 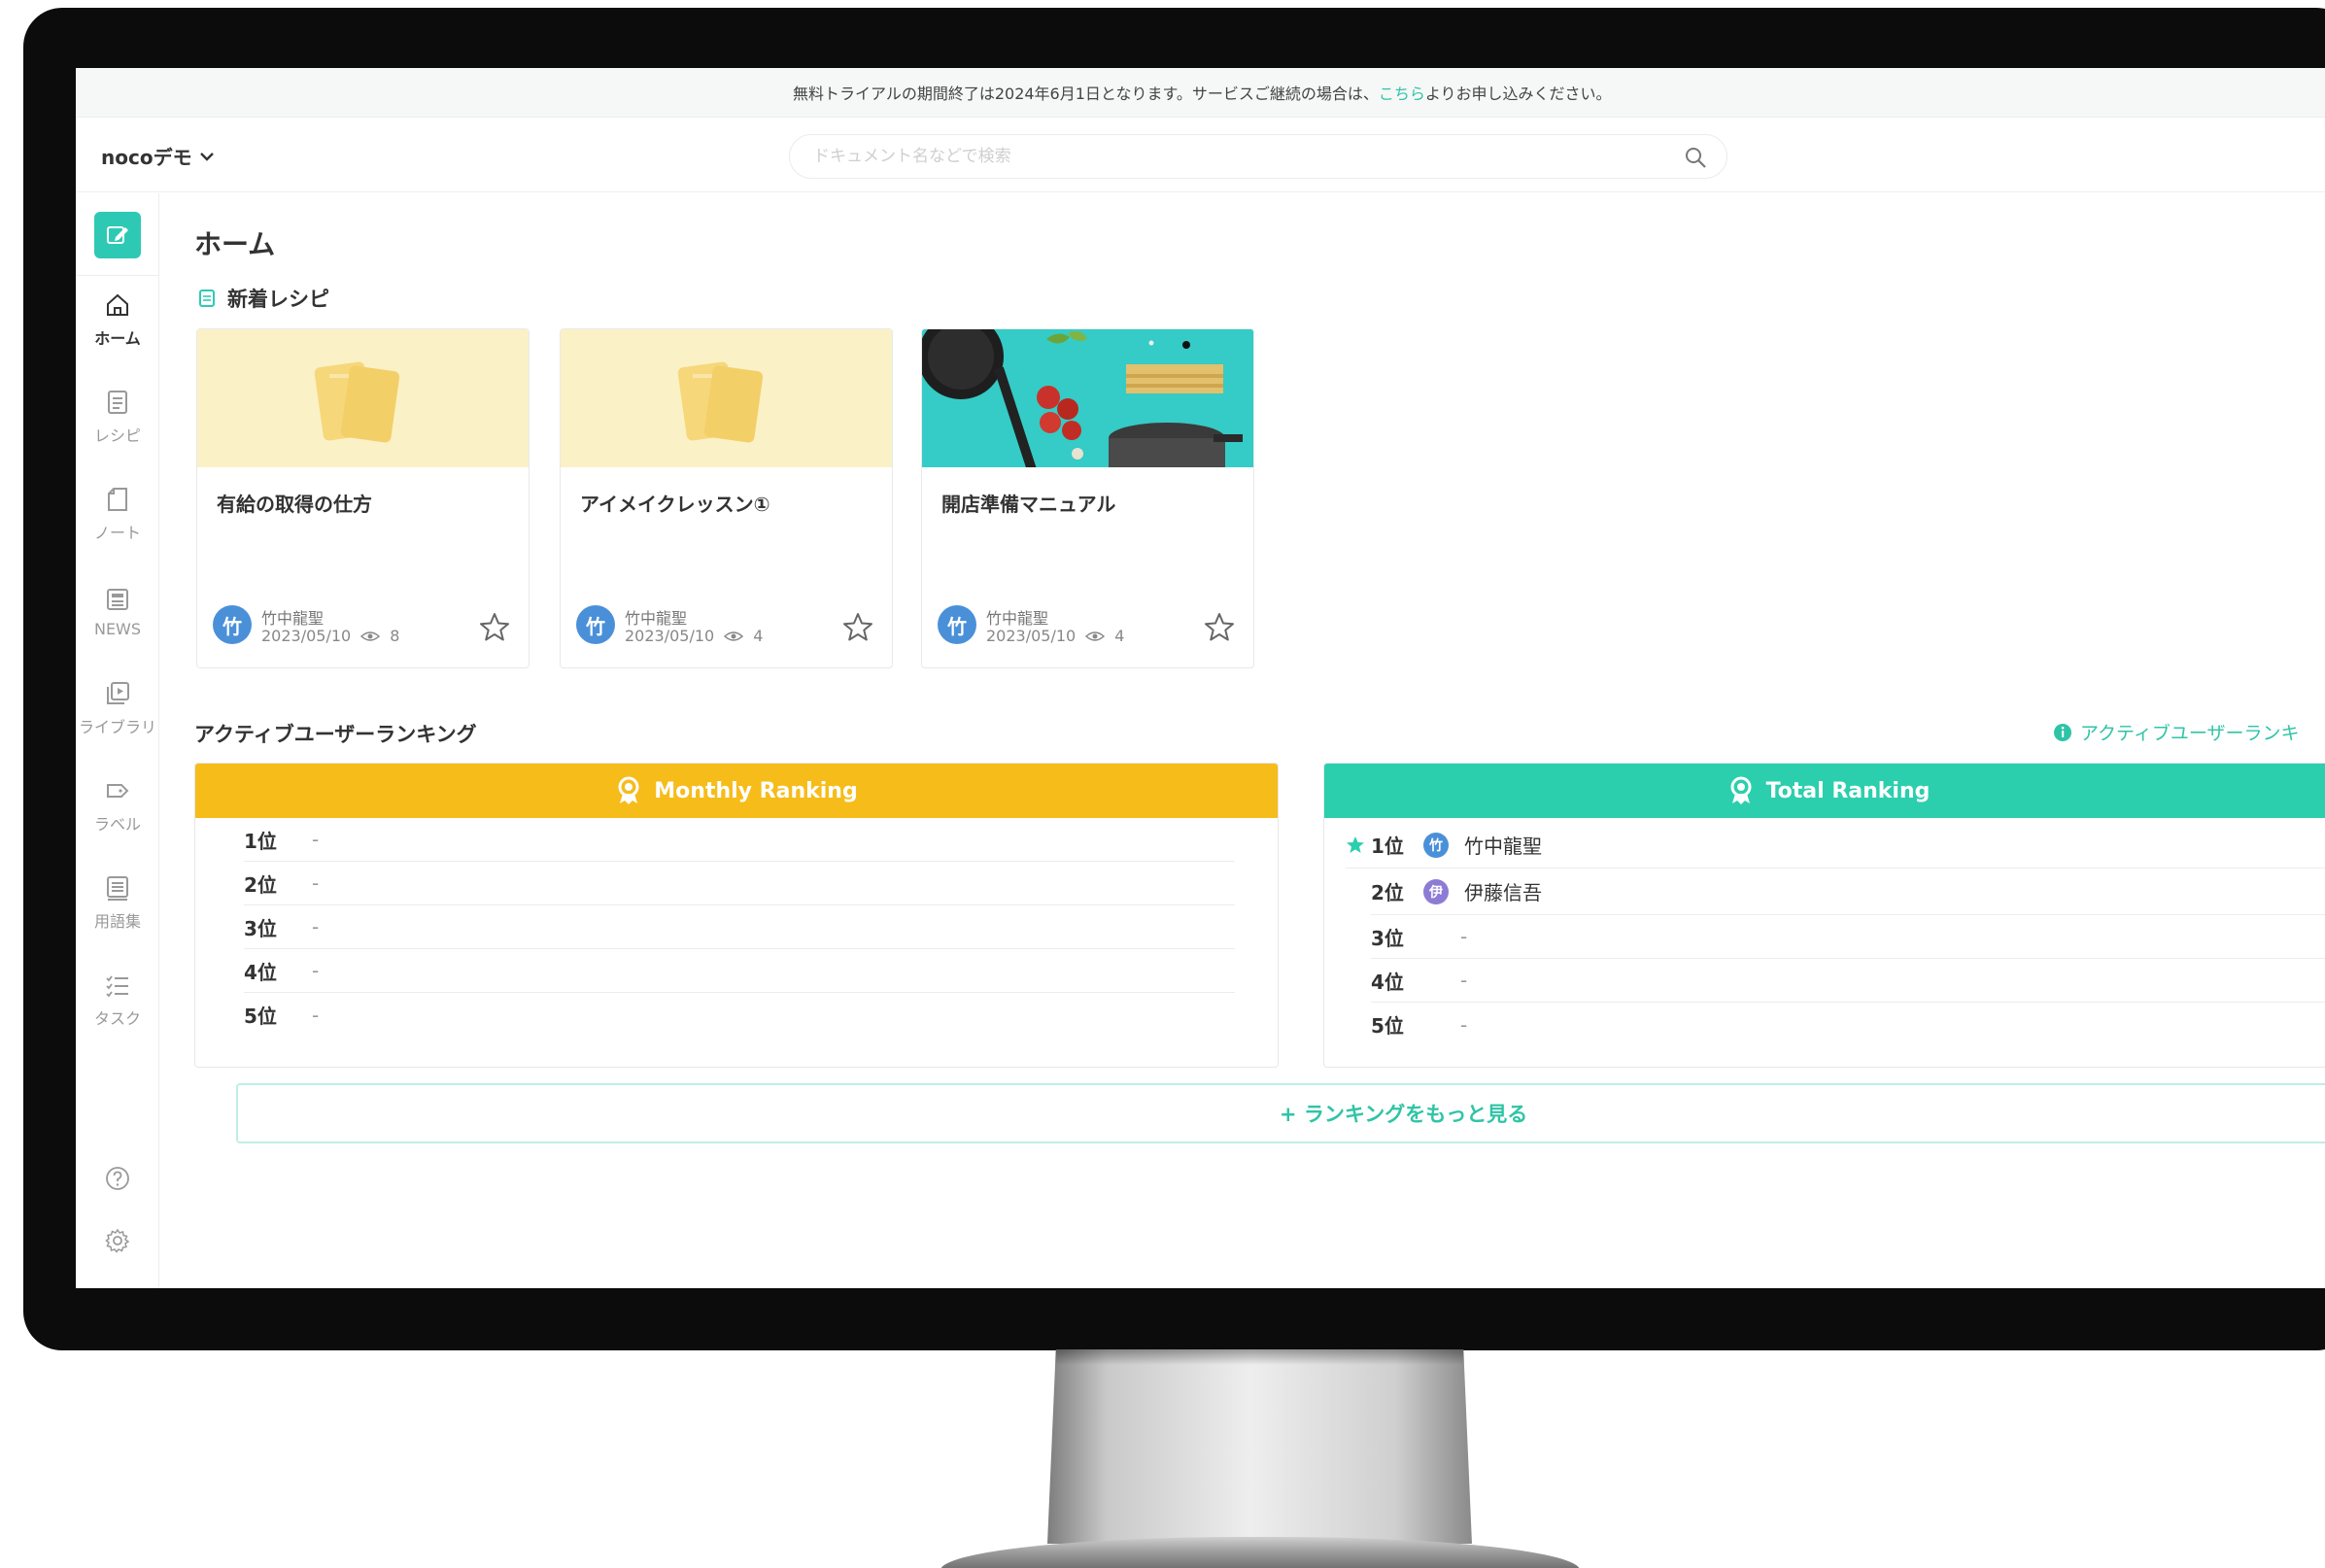 I want to click on show-more-ranking-button: + ランキングをもっと見る, so click(x=1280, y=1113).